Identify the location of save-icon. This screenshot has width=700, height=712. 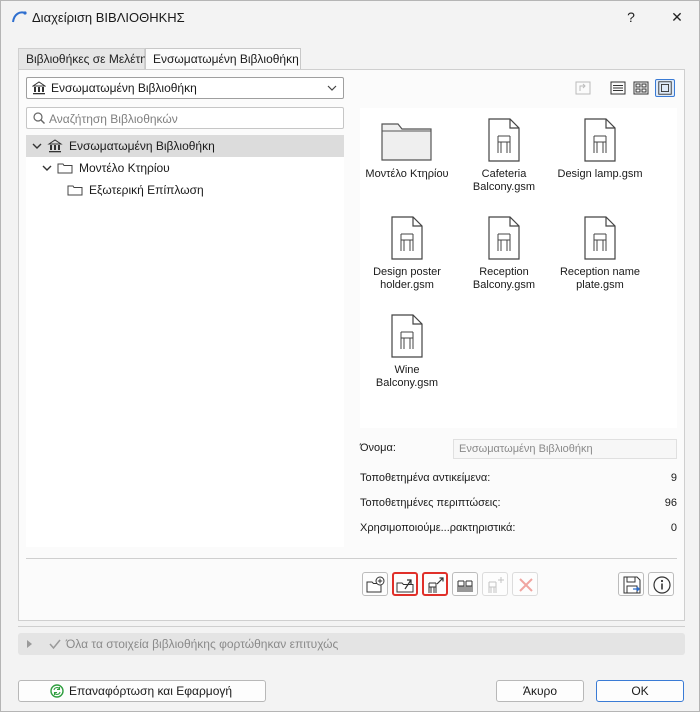
(632, 585).